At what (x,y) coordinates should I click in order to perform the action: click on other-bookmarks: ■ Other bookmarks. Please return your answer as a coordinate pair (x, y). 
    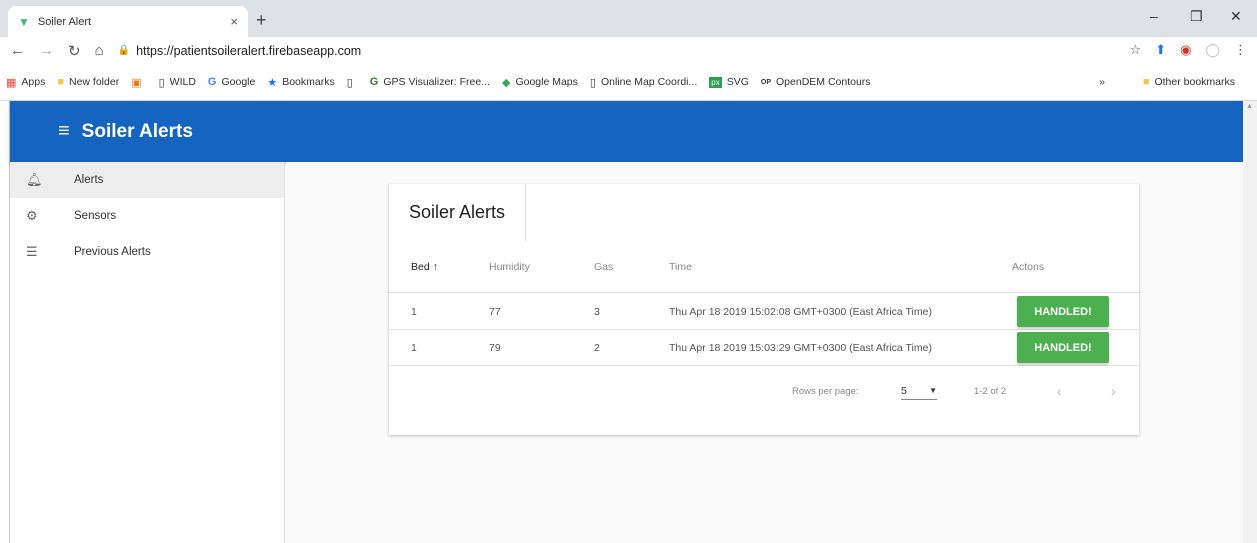
    Looking at the image, I should click on (1189, 82).